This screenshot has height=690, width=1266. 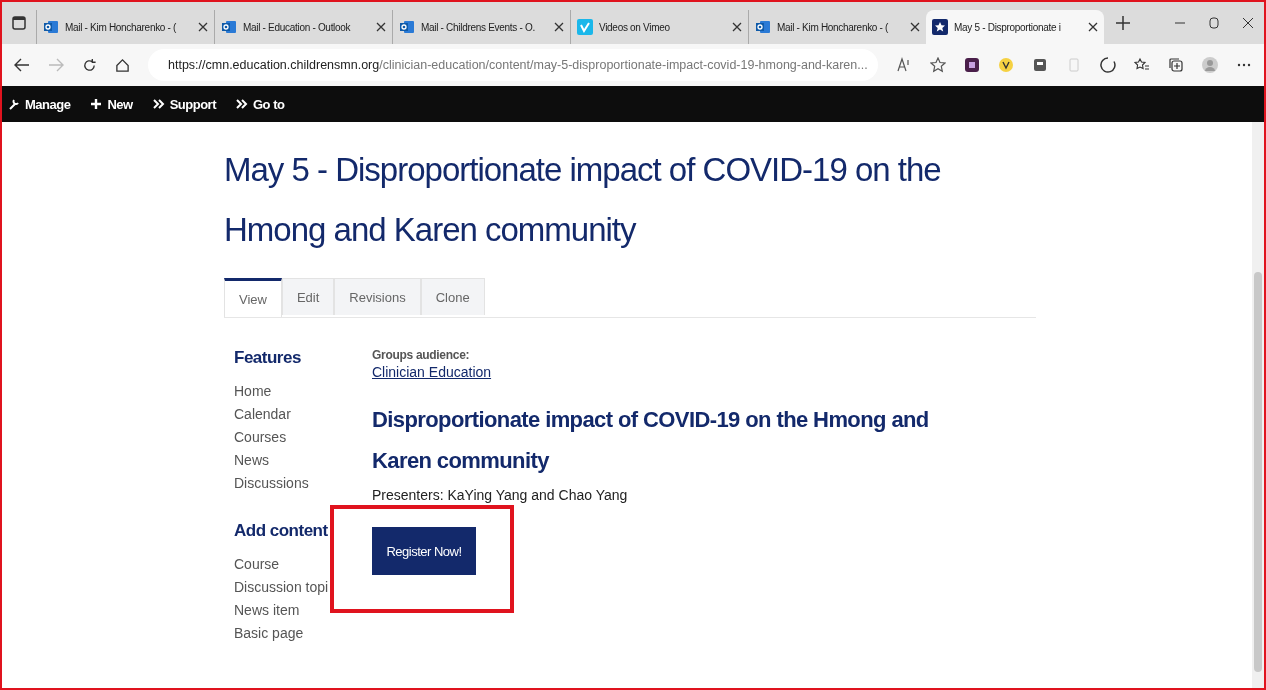 I want to click on page-tab: View, so click(x=253, y=297).